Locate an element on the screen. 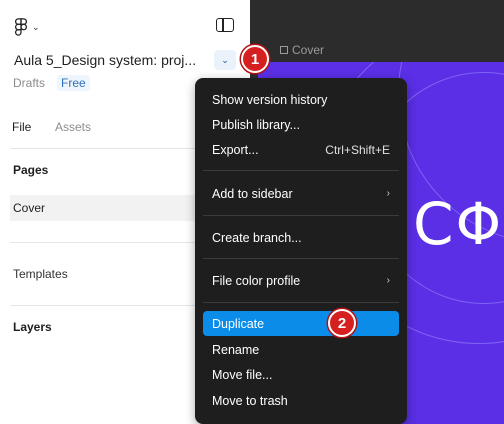 Image resolution: width=504 pixels, height=424 pixels. tab-file: File is located at coordinates (21, 127).